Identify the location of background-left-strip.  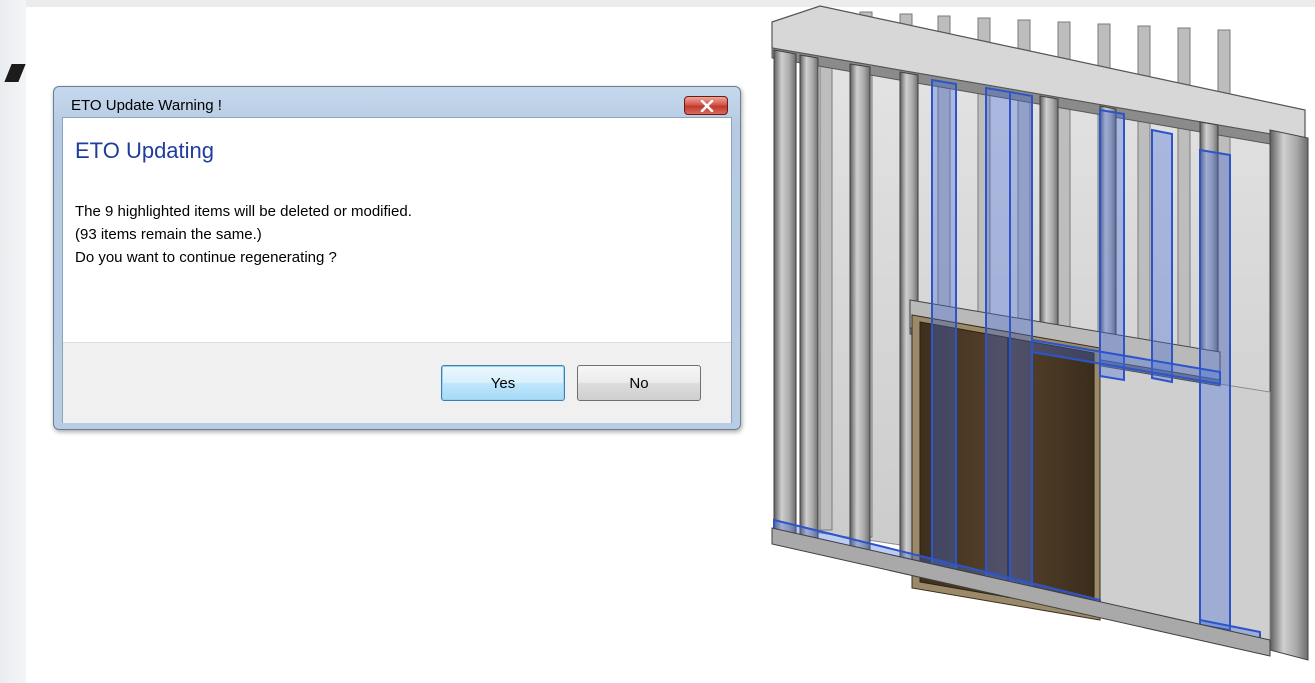
(13, 341).